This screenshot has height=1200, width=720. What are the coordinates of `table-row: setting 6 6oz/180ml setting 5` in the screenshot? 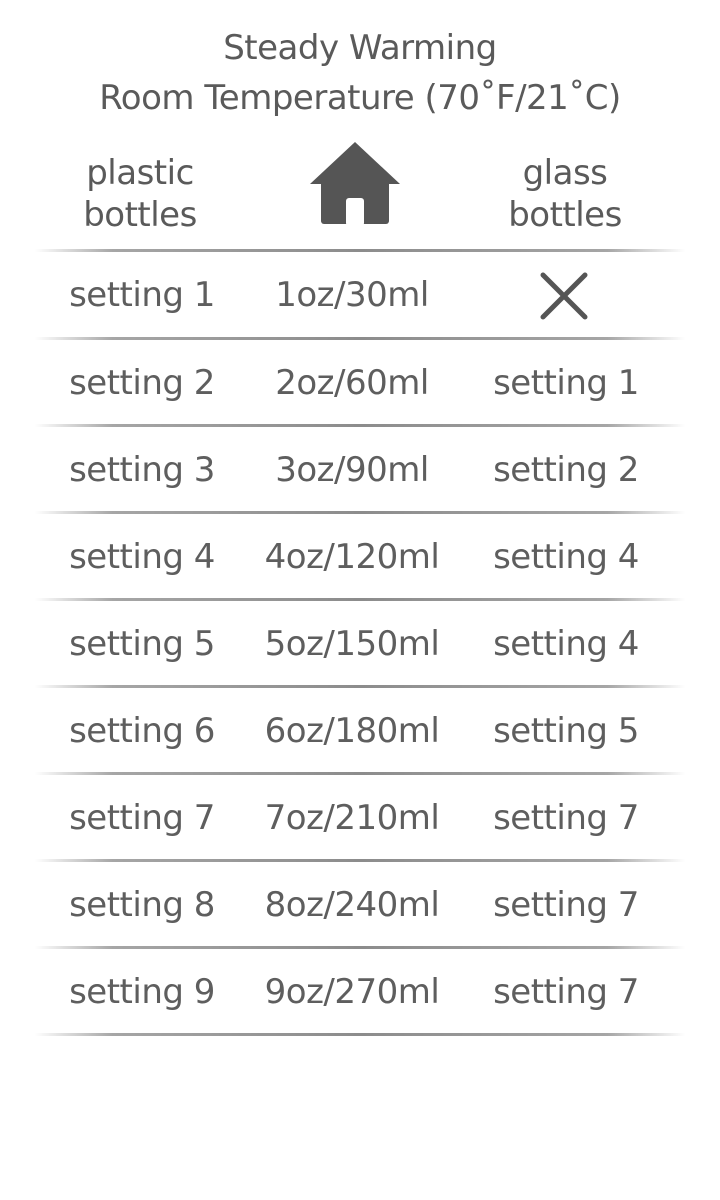 It's located at (360, 731).